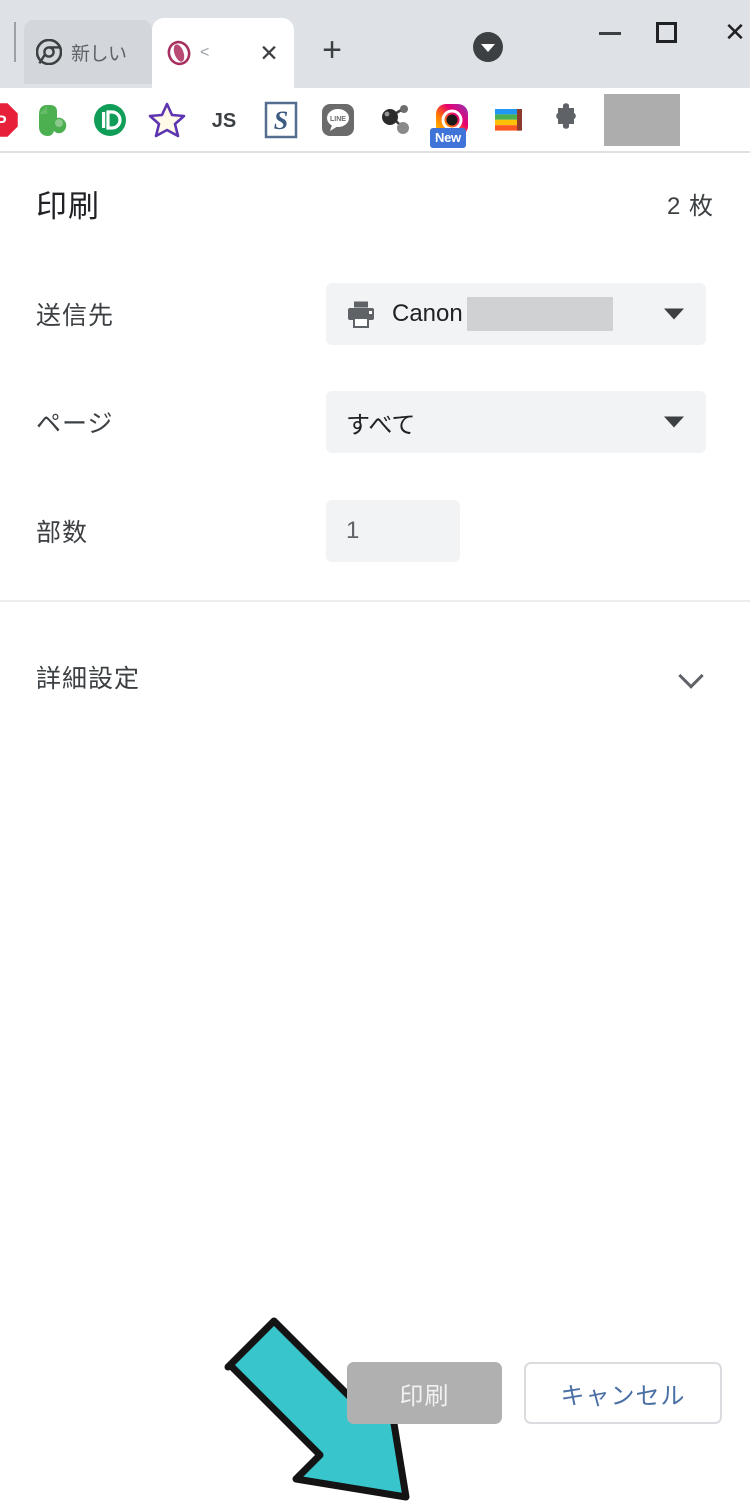  I want to click on maximize-icon, so click(666, 32).